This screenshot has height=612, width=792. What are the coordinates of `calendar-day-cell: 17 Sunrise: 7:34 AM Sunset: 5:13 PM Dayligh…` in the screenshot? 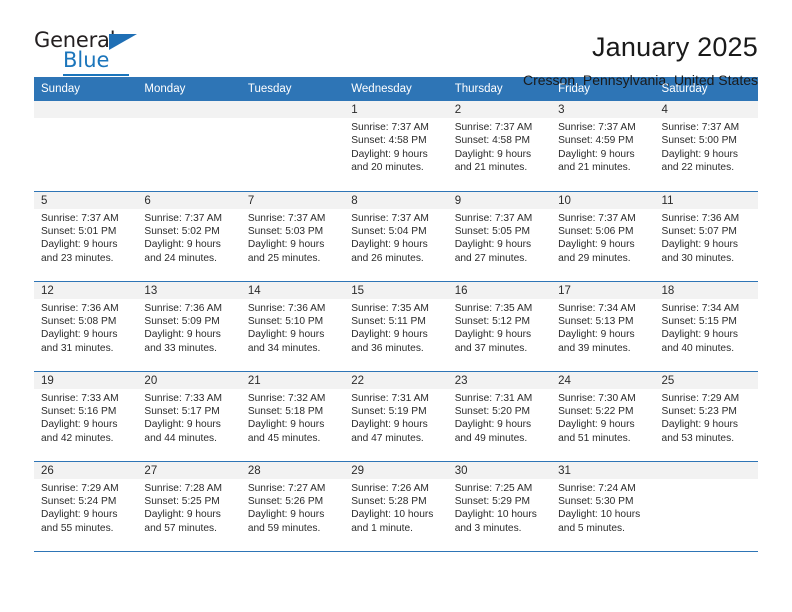 It's located at (603, 326).